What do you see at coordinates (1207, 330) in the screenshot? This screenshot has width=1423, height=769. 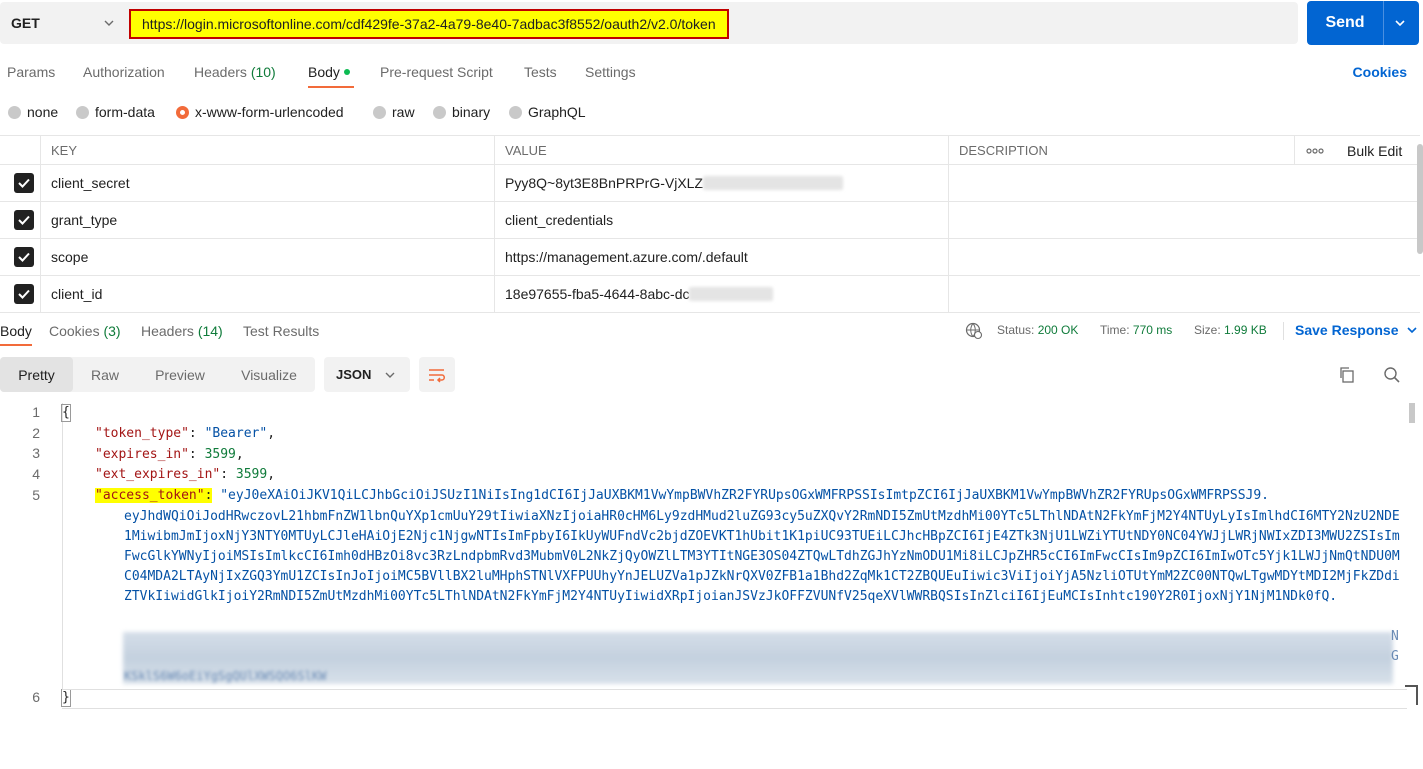 I see `size-label: Size:` at bounding box center [1207, 330].